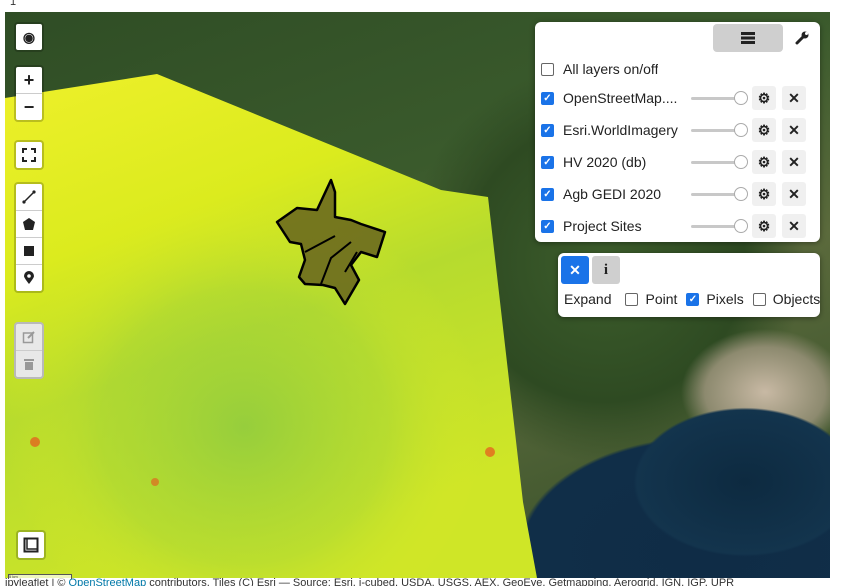  What do you see at coordinates (40, 576) in the screenshot?
I see `scale-bar: 5 km` at bounding box center [40, 576].